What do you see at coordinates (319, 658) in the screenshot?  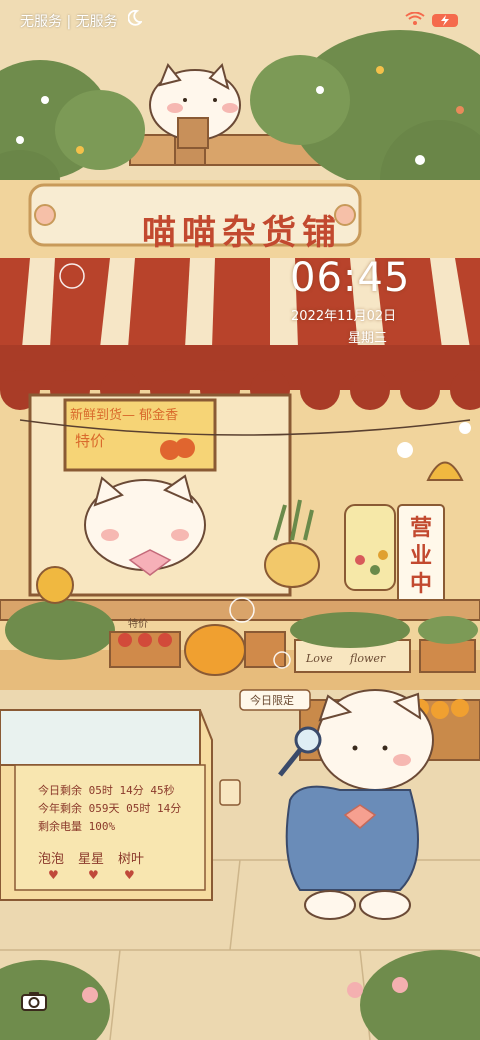 I see `crate-label-love: Love` at bounding box center [319, 658].